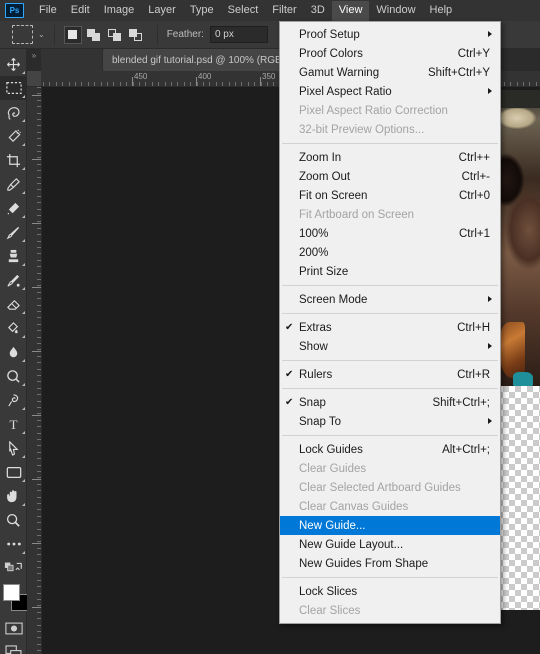 The width and height of the screenshot is (540, 654). Describe the element at coordinates (13, 376) in the screenshot. I see `dodge-tool` at that location.